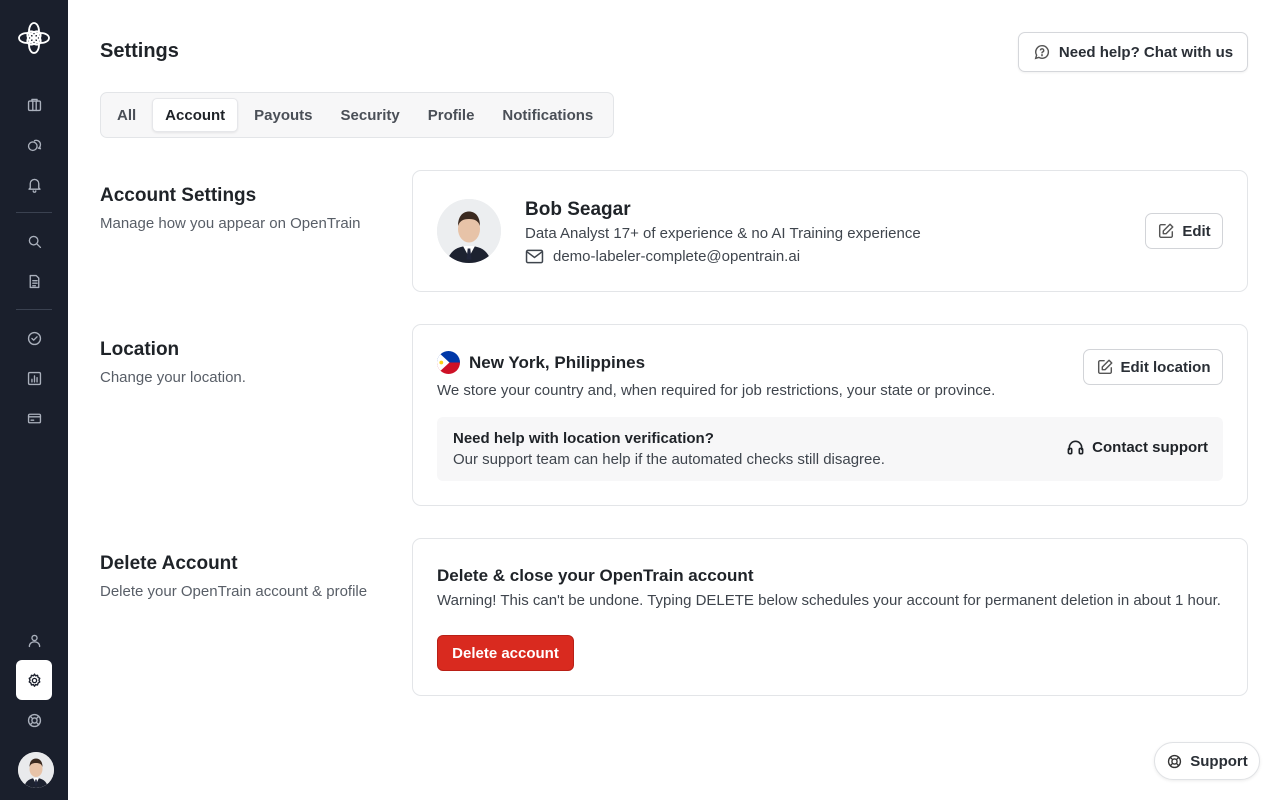 This screenshot has width=1280, height=800. I want to click on user-icon, so click(34, 640).